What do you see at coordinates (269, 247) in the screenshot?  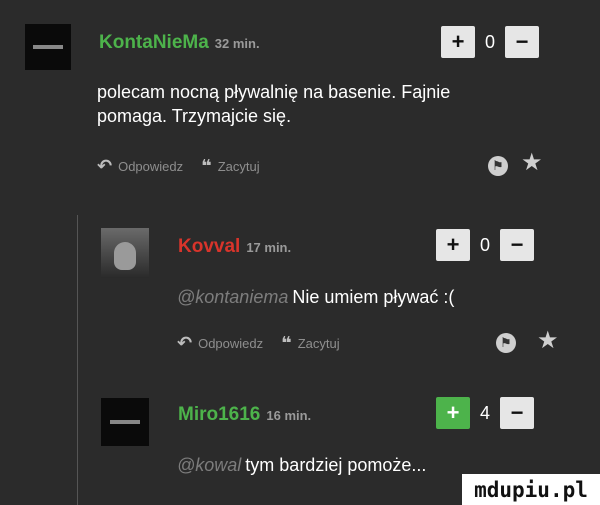 I see `comment-time: 17 min.` at bounding box center [269, 247].